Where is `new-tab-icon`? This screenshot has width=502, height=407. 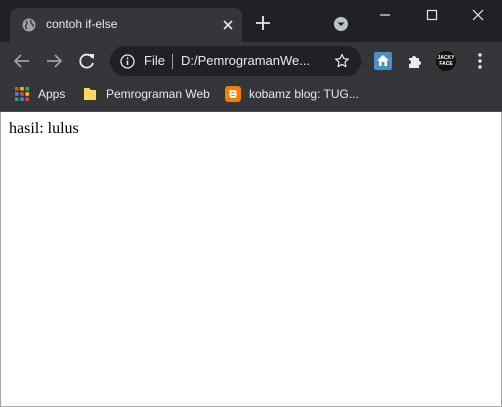
new-tab-icon is located at coordinates (263, 23).